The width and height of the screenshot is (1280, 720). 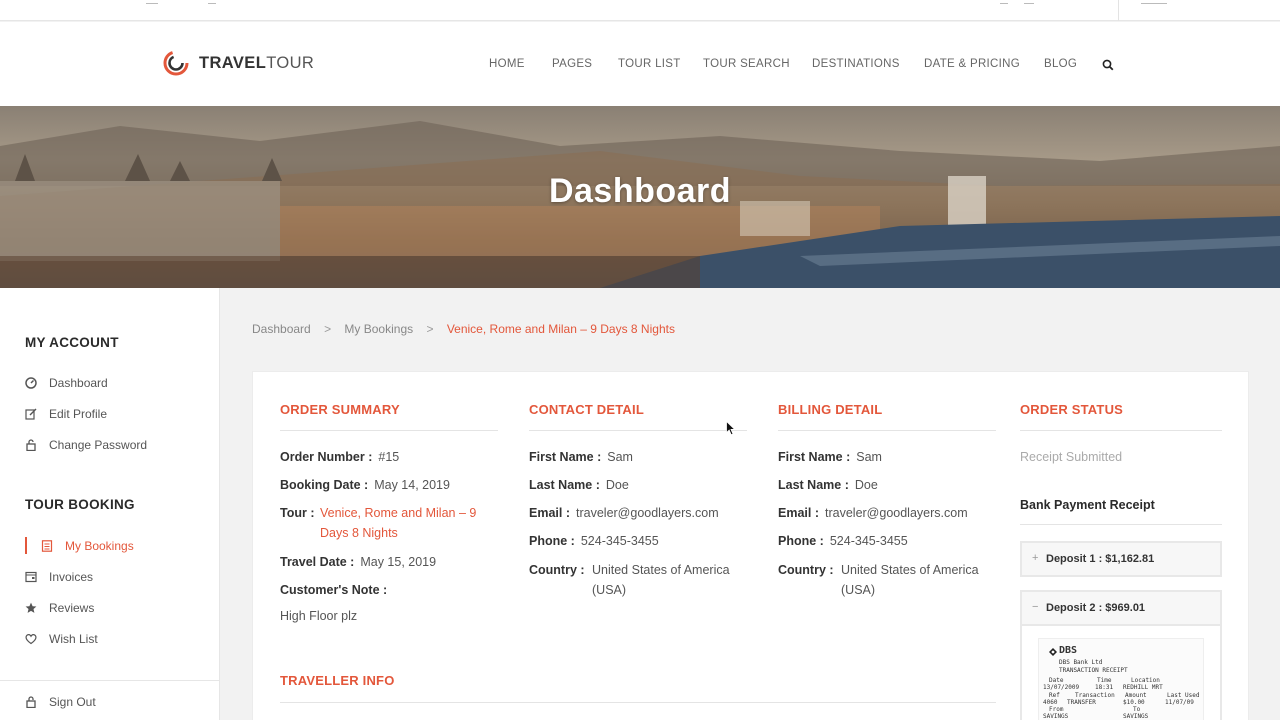 What do you see at coordinates (340, 457) in the screenshot?
I see `order-number-row: Order Number : #15` at bounding box center [340, 457].